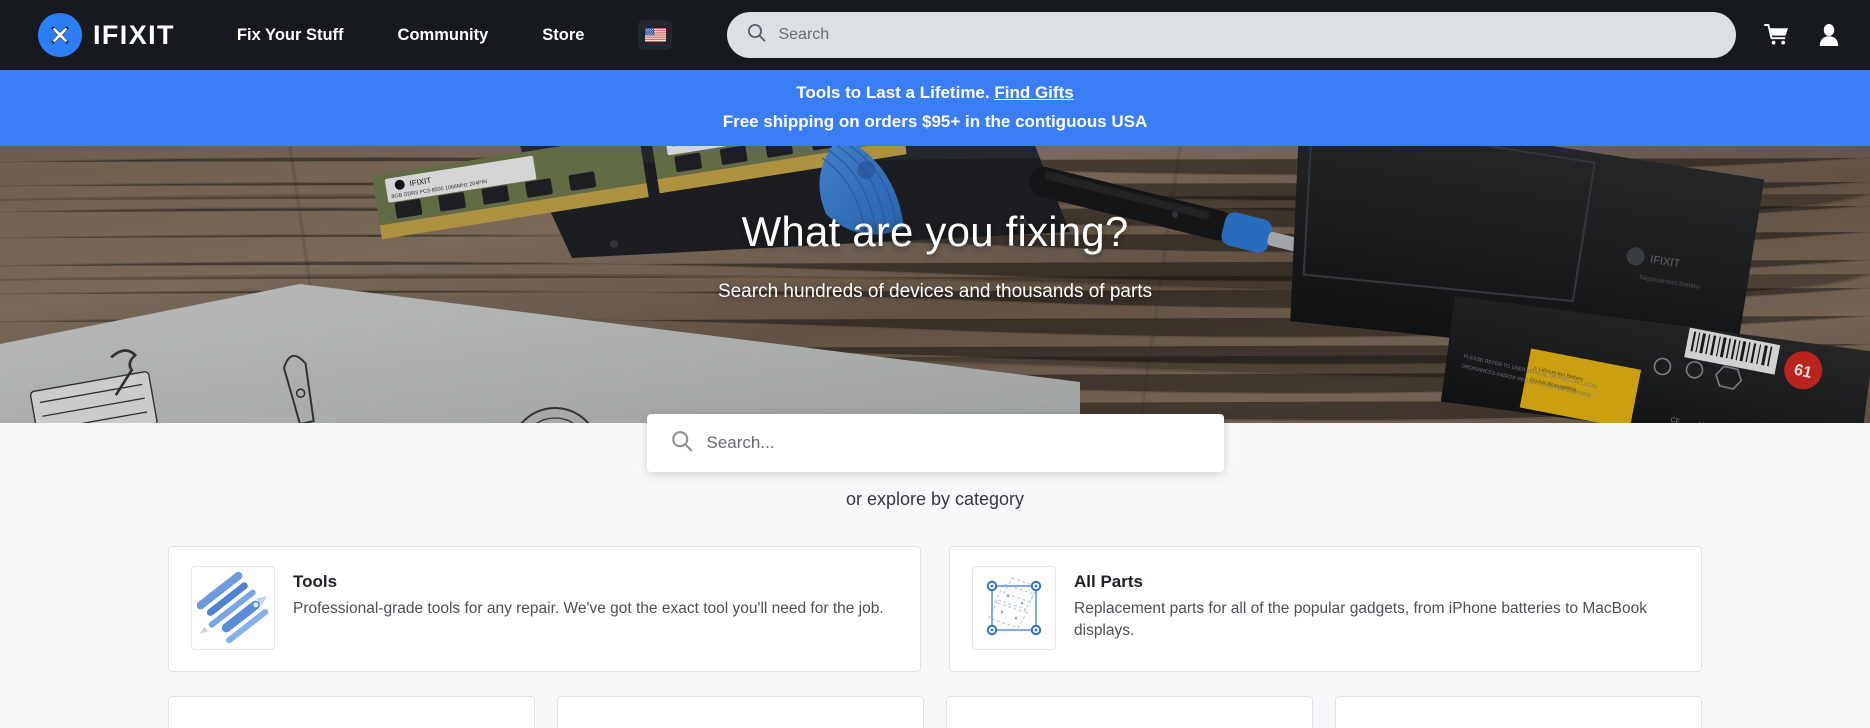 Image resolution: width=1870 pixels, height=728 pixels. What do you see at coordinates (935, 231) in the screenshot?
I see `hero-title: What are you fixing?` at bounding box center [935, 231].